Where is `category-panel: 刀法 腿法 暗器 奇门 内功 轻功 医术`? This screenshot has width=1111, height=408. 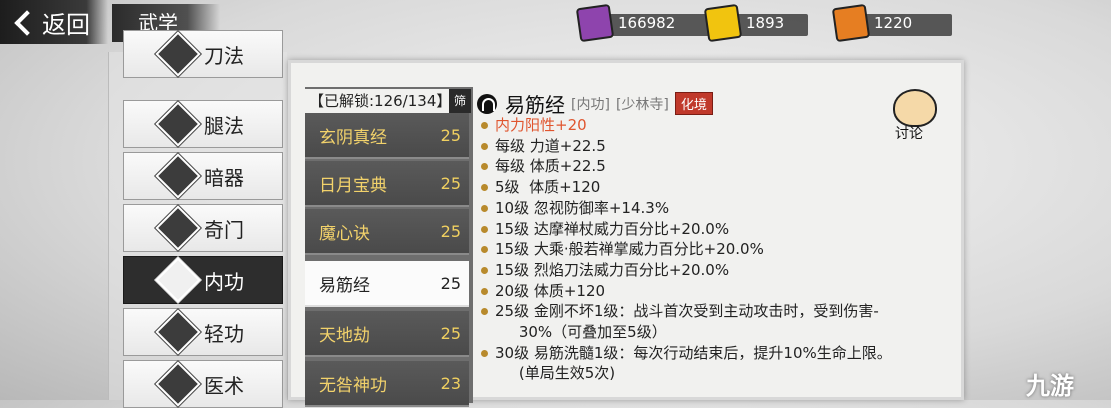 category-panel: 刀法 腿法 暗器 奇门 内功 轻功 医术 is located at coordinates (197, 219).